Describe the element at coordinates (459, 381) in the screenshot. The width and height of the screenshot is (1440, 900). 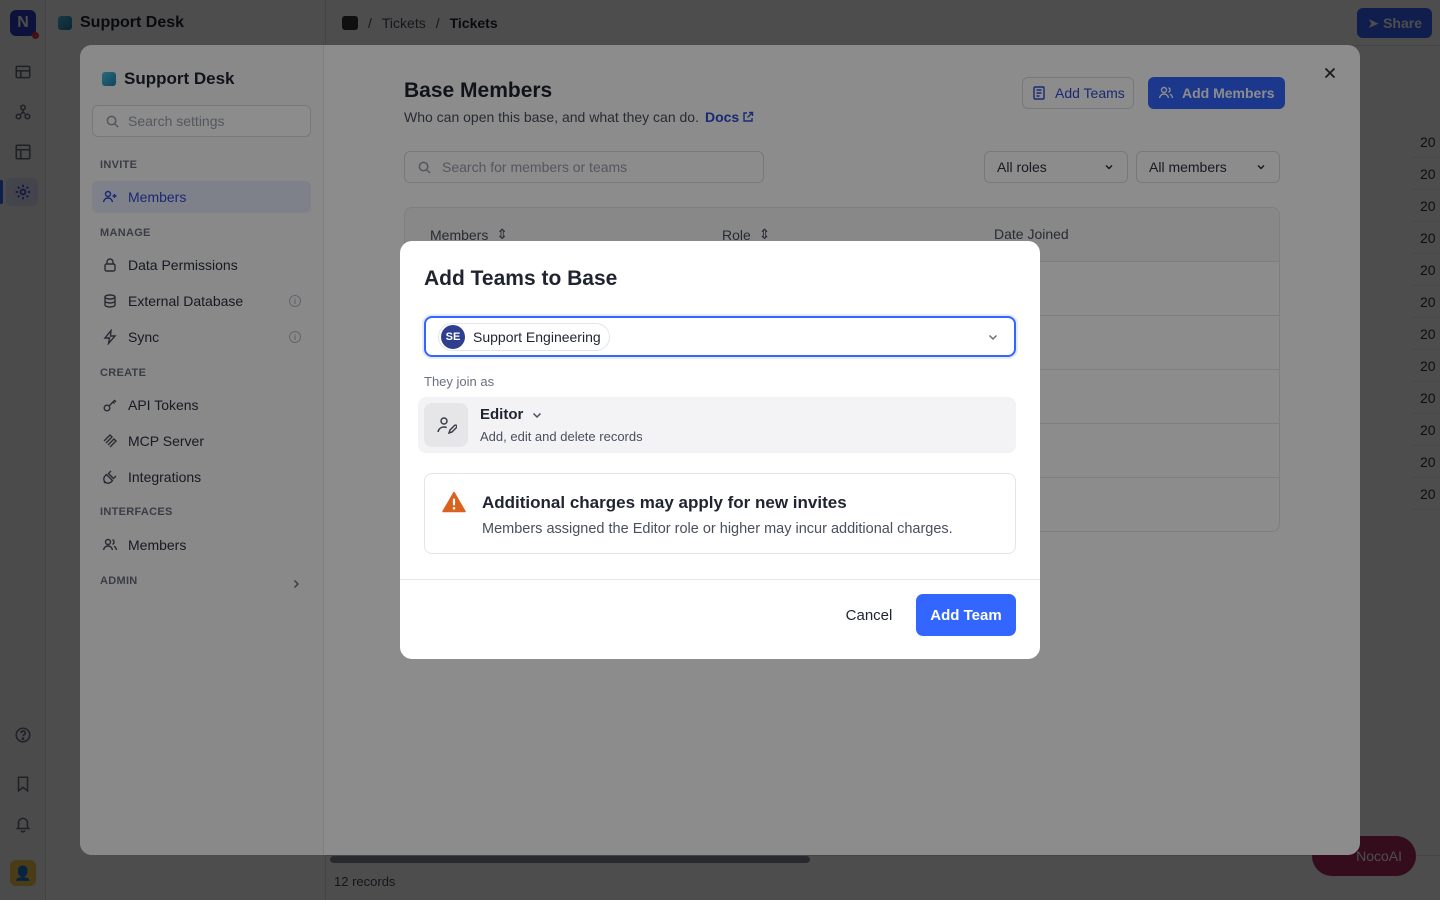
I see `join-role-label: They join as` at that location.